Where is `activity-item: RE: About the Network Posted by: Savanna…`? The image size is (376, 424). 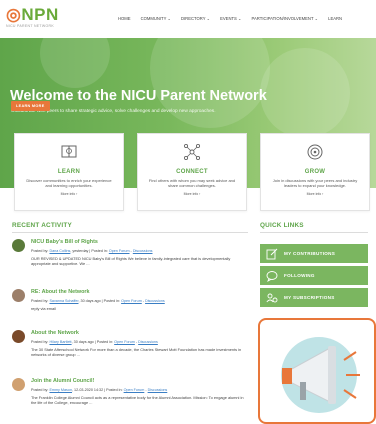
activity-item: RE: About the Network Posted by: Savanna… is located at coordinates (130, 304).